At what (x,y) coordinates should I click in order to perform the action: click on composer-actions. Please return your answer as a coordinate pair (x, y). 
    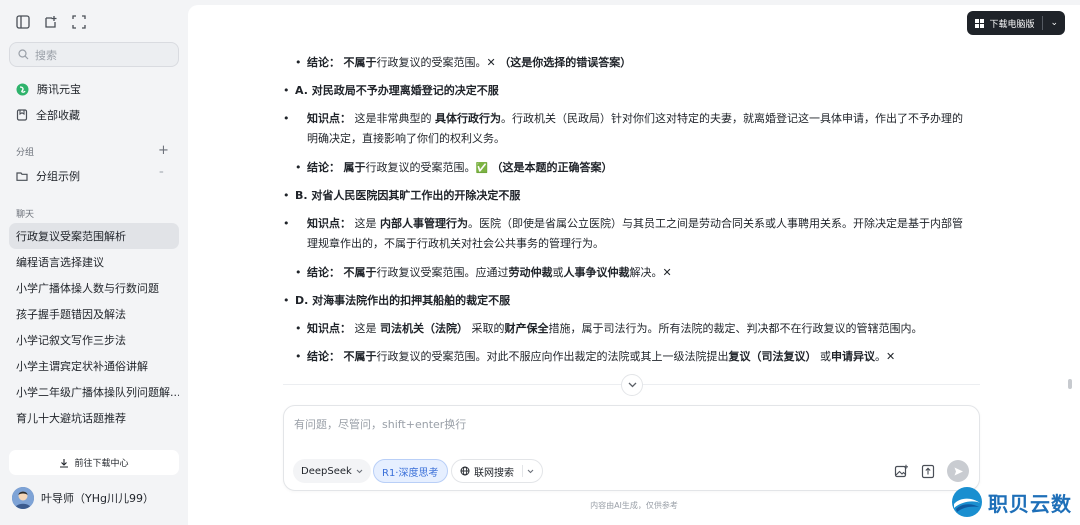
    Looking at the image, I should click on (931, 471).